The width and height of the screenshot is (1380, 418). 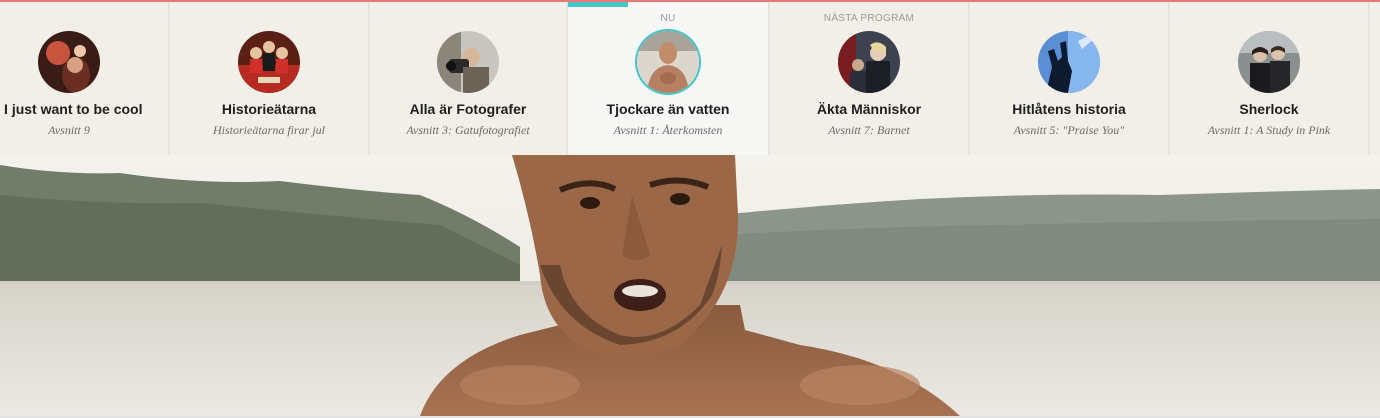 What do you see at coordinates (468, 109) in the screenshot?
I see `show-title: Alla är Fotografer` at bounding box center [468, 109].